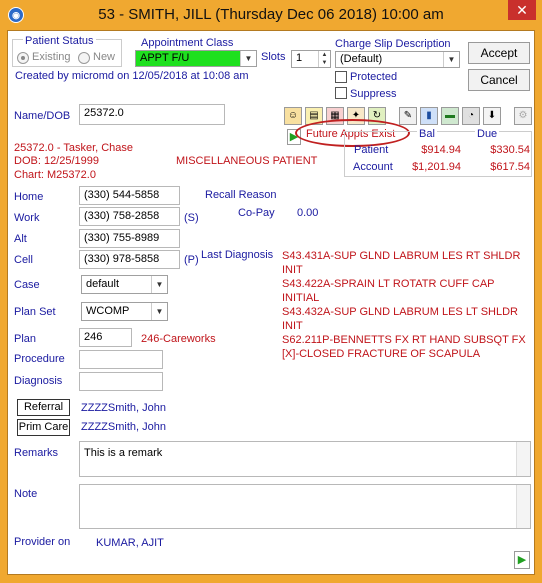  What do you see at coordinates (191, 260) in the screenshot?
I see `cell-phone-tag: (P)` at bounding box center [191, 260].